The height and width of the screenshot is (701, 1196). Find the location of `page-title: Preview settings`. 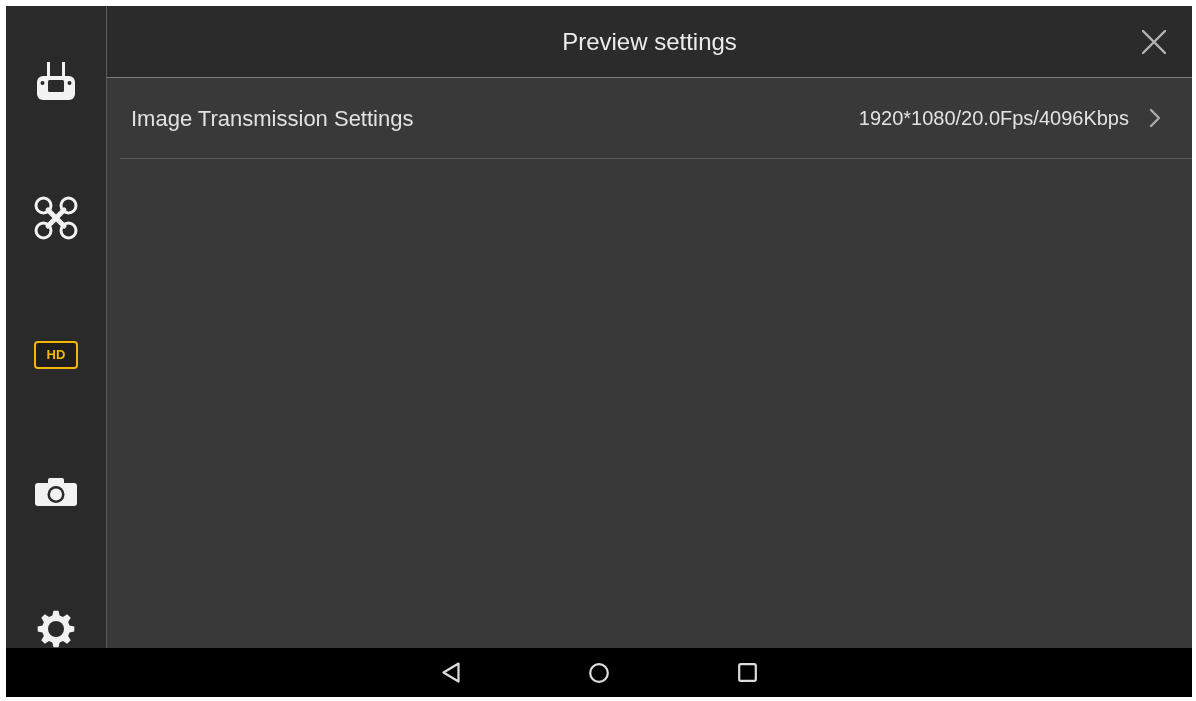

page-title: Preview settings is located at coordinates (649, 41).